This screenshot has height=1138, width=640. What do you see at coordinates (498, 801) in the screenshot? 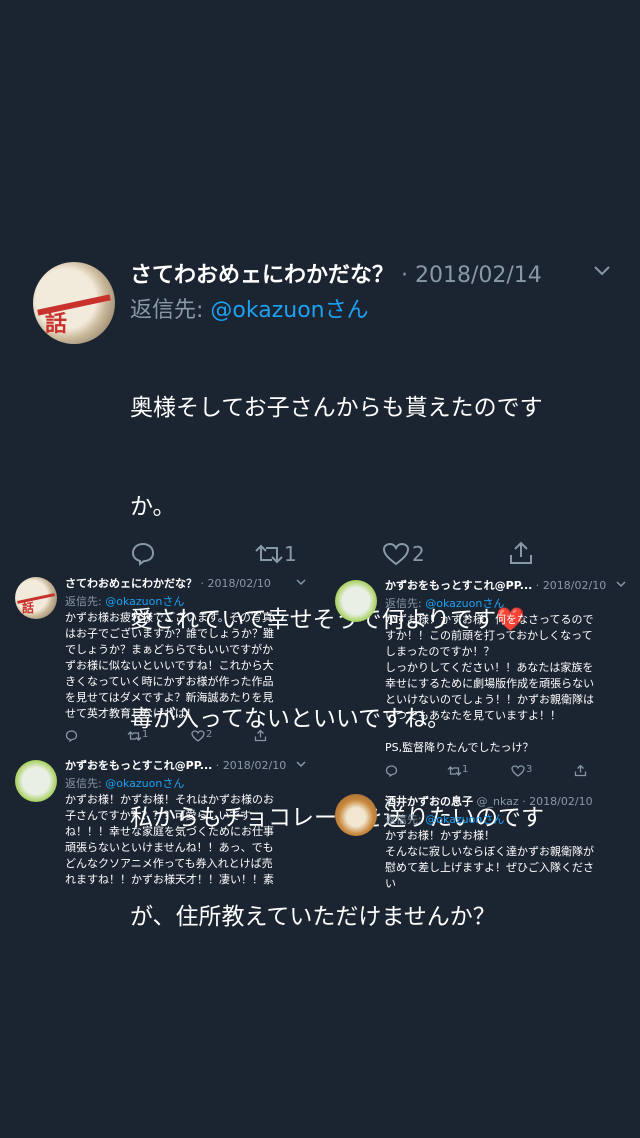
I see `user-handle: @_nkaz` at bounding box center [498, 801].